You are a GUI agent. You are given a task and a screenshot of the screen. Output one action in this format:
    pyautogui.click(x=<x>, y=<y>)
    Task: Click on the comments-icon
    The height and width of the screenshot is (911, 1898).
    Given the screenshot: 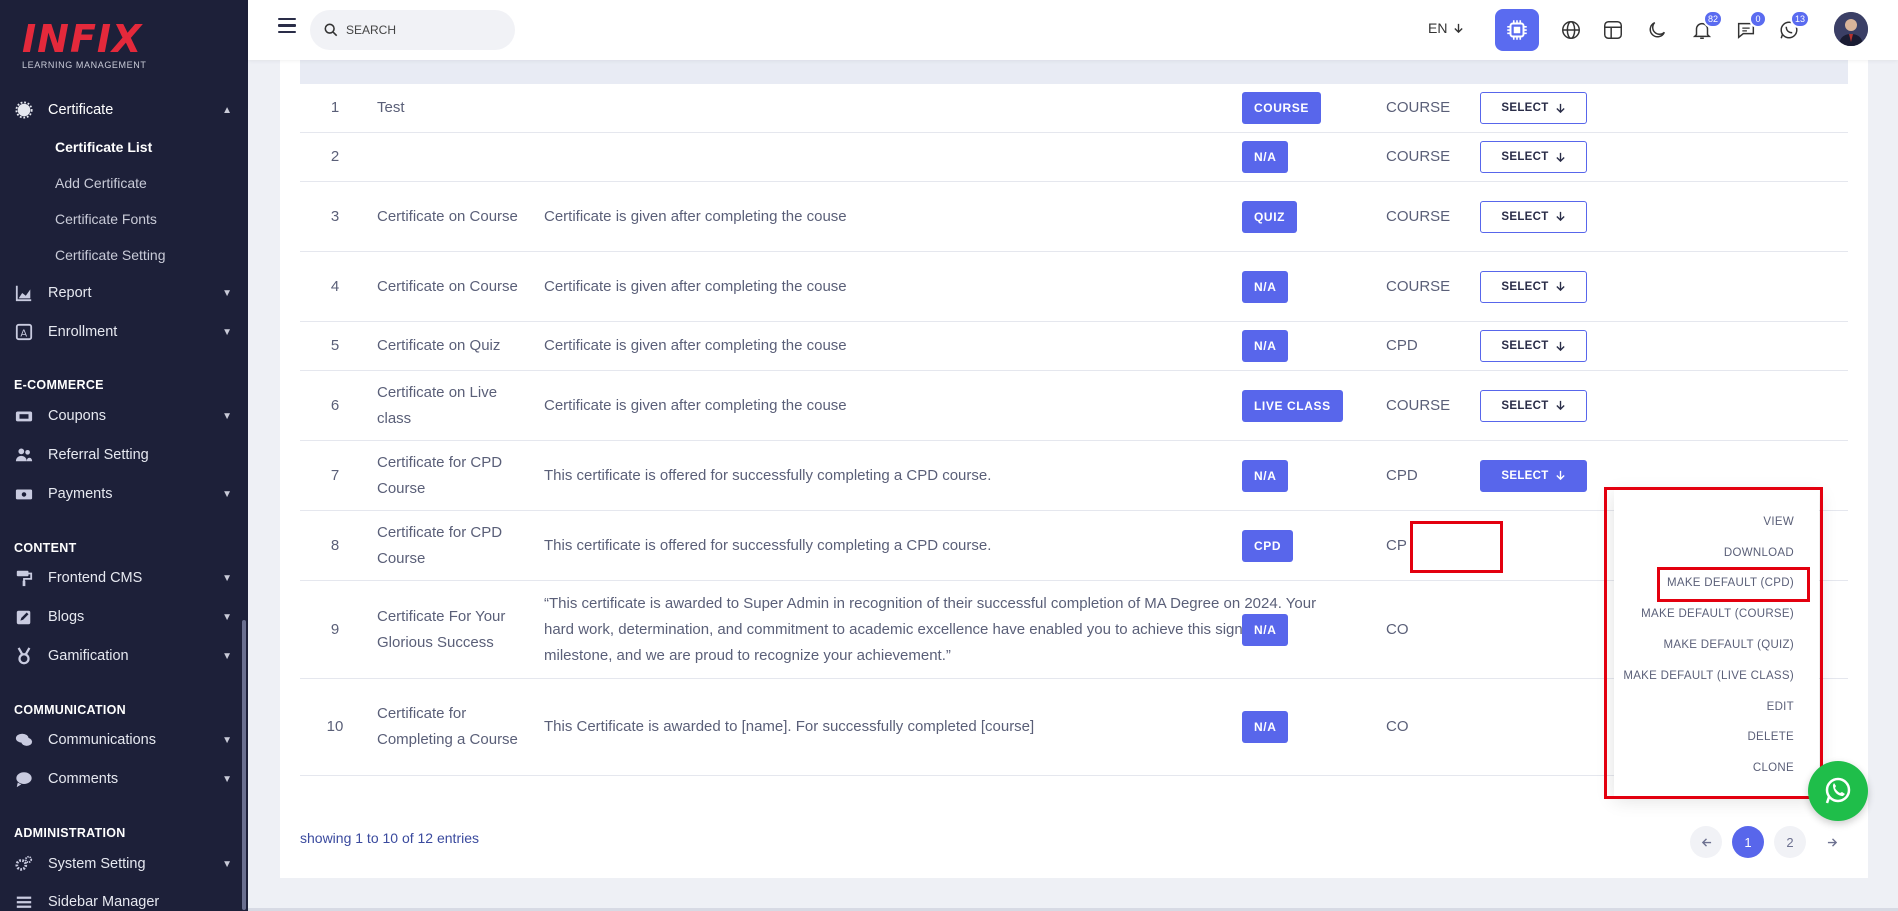 What is the action you would take?
    pyautogui.click(x=24, y=740)
    